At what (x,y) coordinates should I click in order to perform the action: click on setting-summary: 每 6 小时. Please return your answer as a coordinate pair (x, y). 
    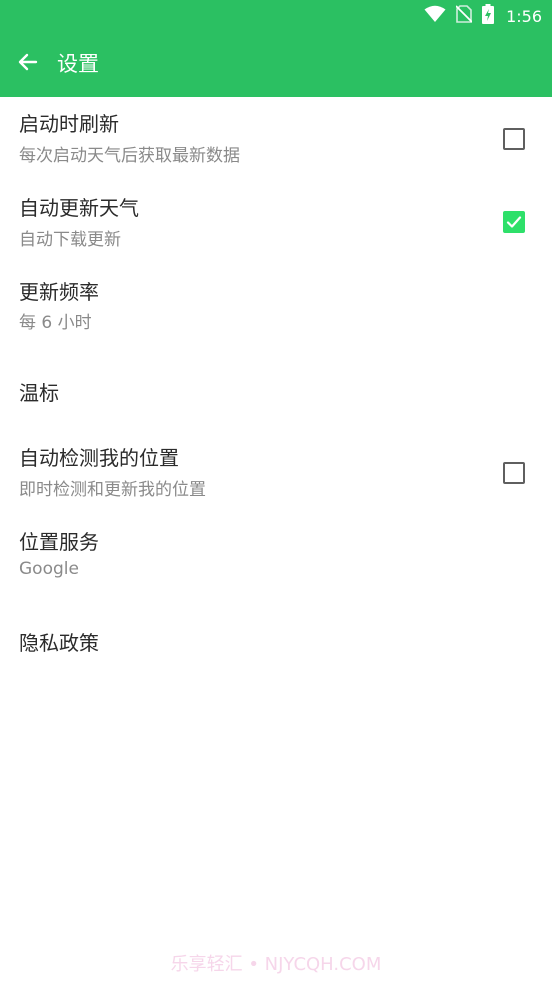
    Looking at the image, I should click on (55, 323).